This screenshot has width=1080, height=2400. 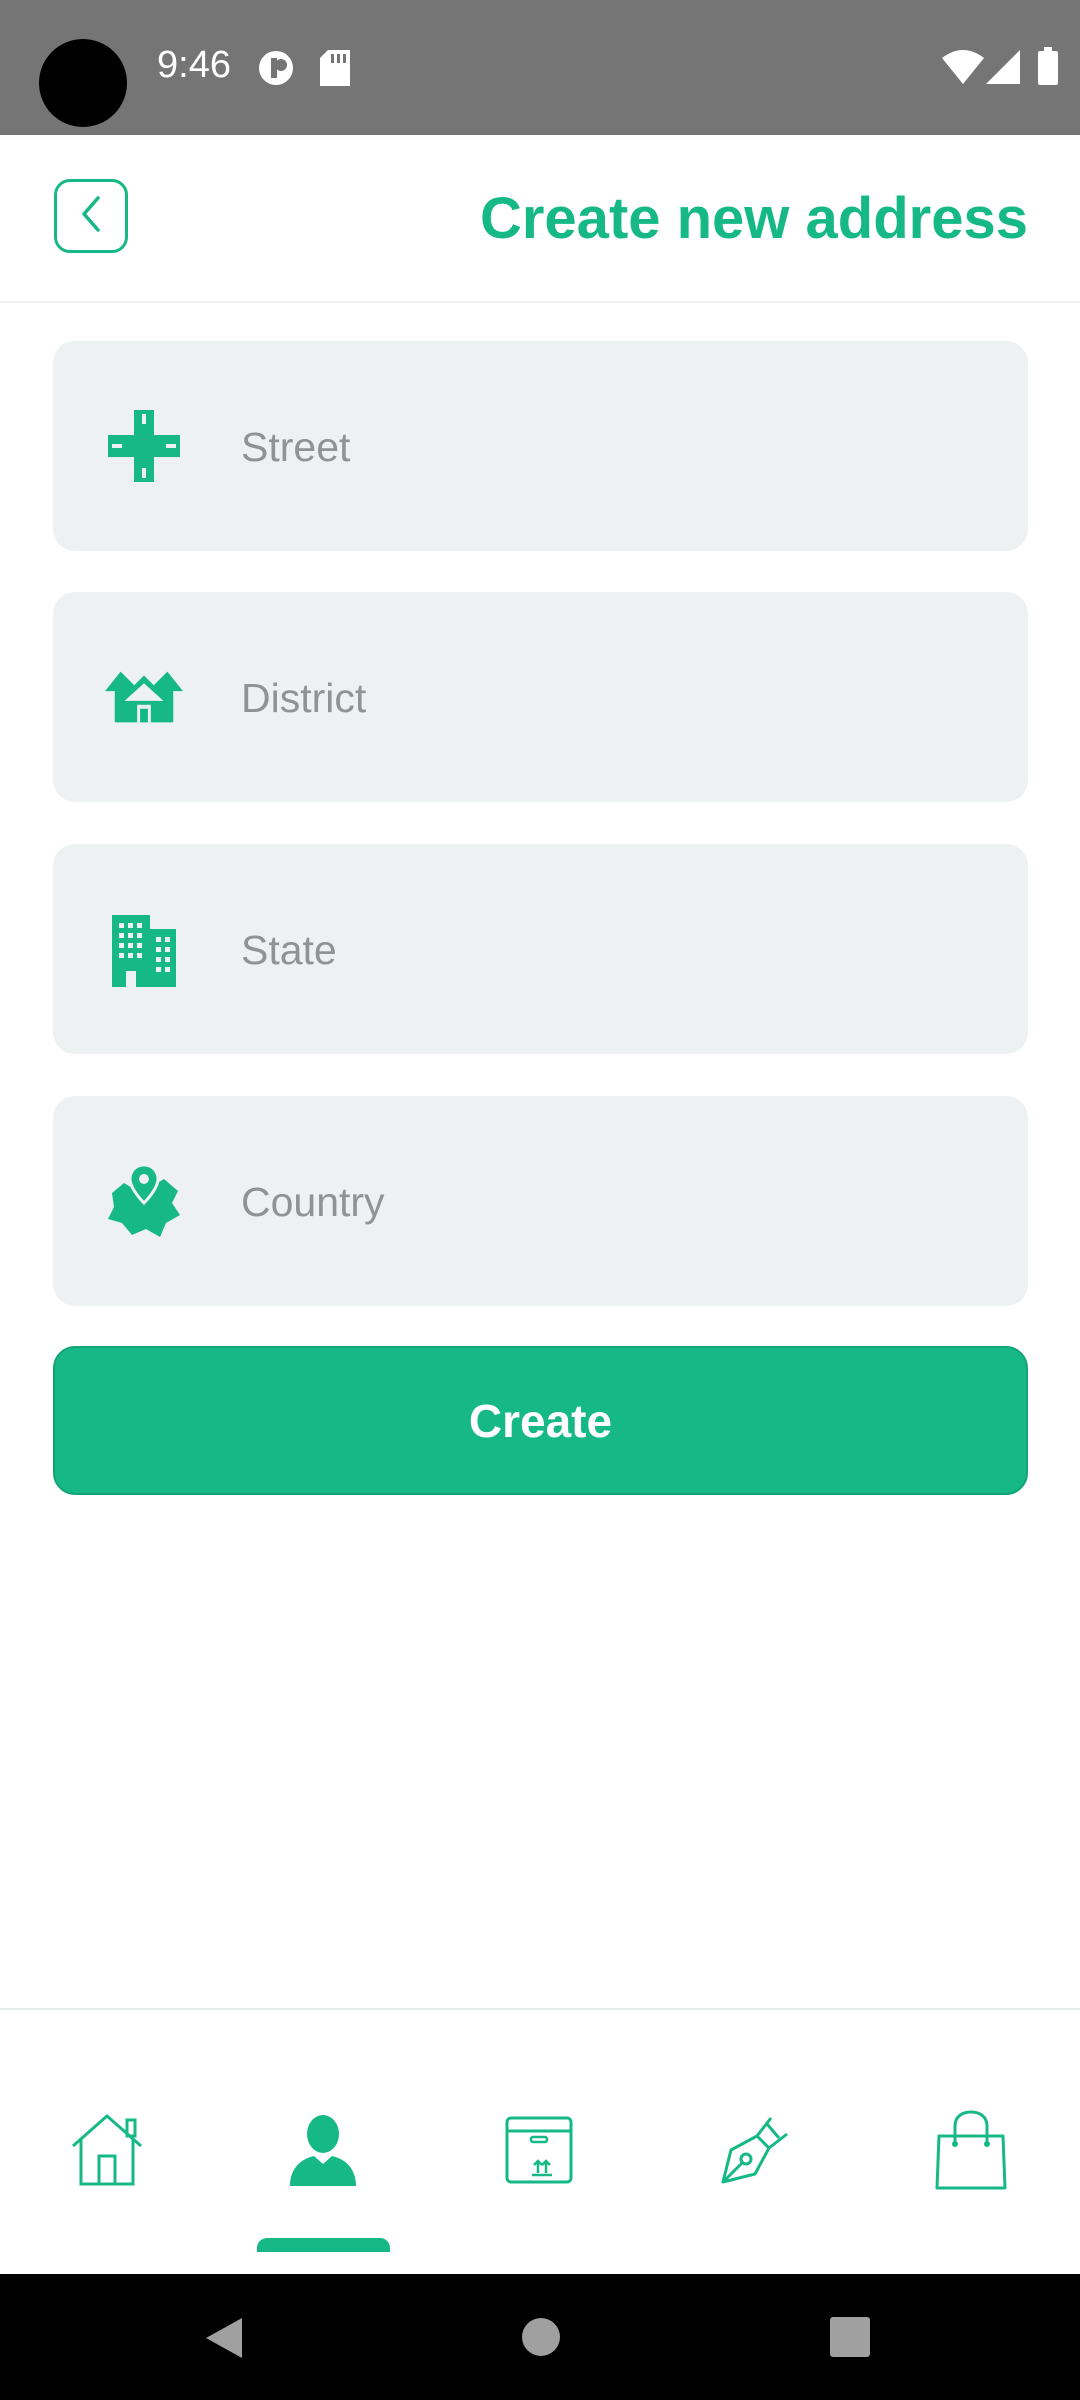 I want to click on country-field, so click(x=540, y=1201).